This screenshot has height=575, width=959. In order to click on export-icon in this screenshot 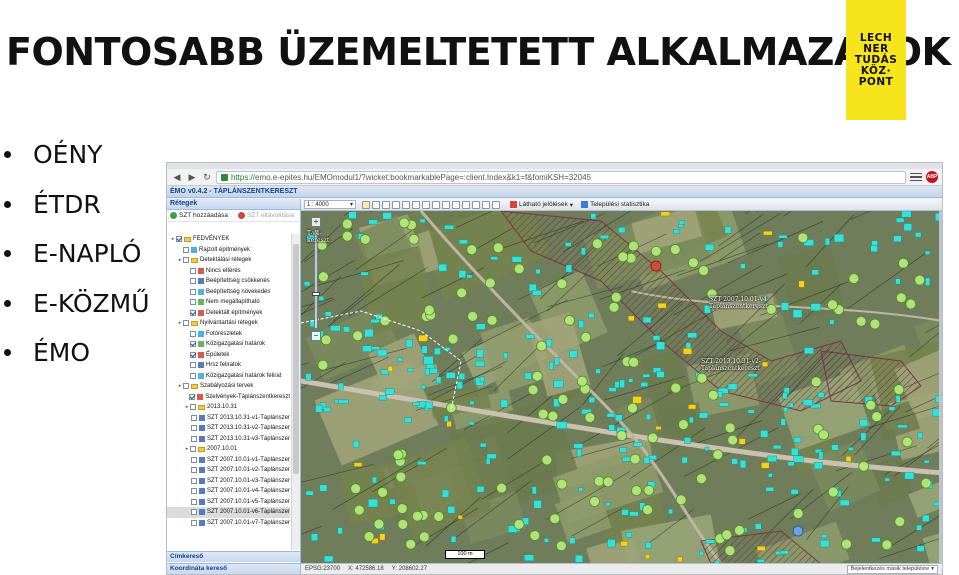, I will do `click(496, 204)`.